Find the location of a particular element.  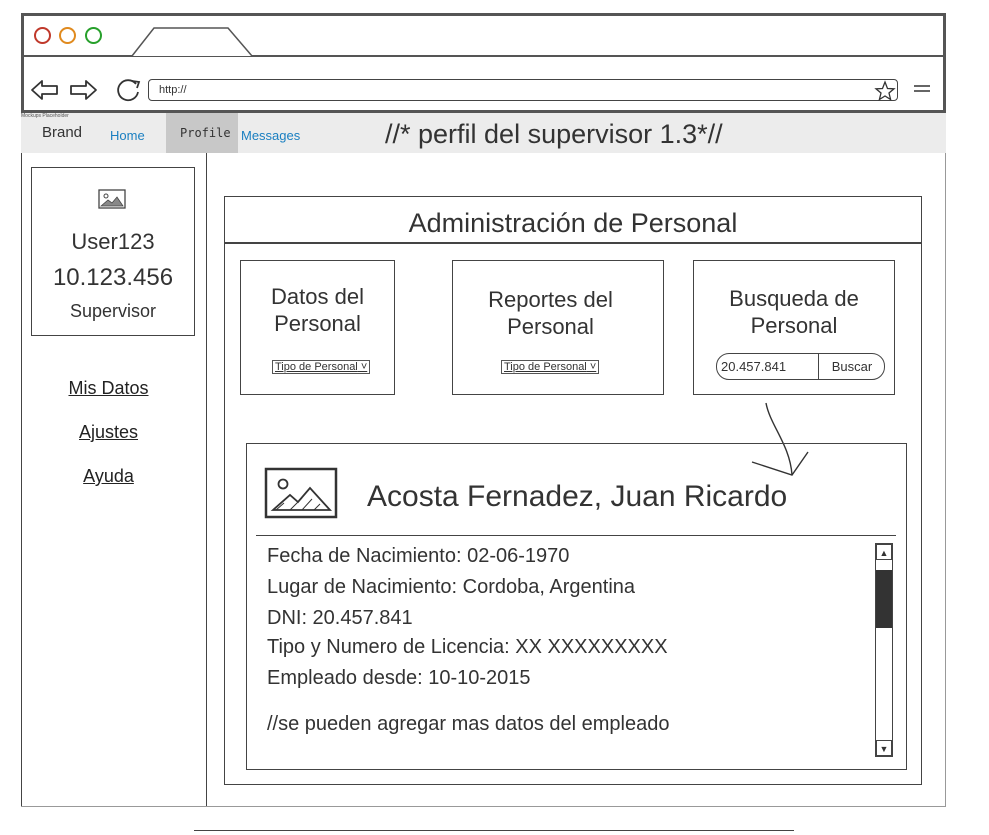

sidebar-link-mis-datos: Mis Datos is located at coordinates (108, 388).